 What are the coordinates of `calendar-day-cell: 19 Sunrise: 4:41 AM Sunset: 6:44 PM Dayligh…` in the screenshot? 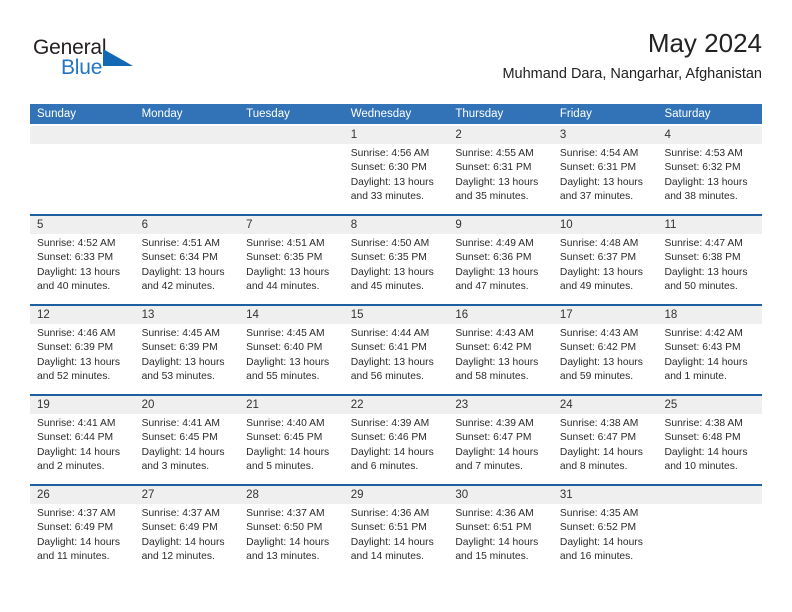 It's located at (82, 440).